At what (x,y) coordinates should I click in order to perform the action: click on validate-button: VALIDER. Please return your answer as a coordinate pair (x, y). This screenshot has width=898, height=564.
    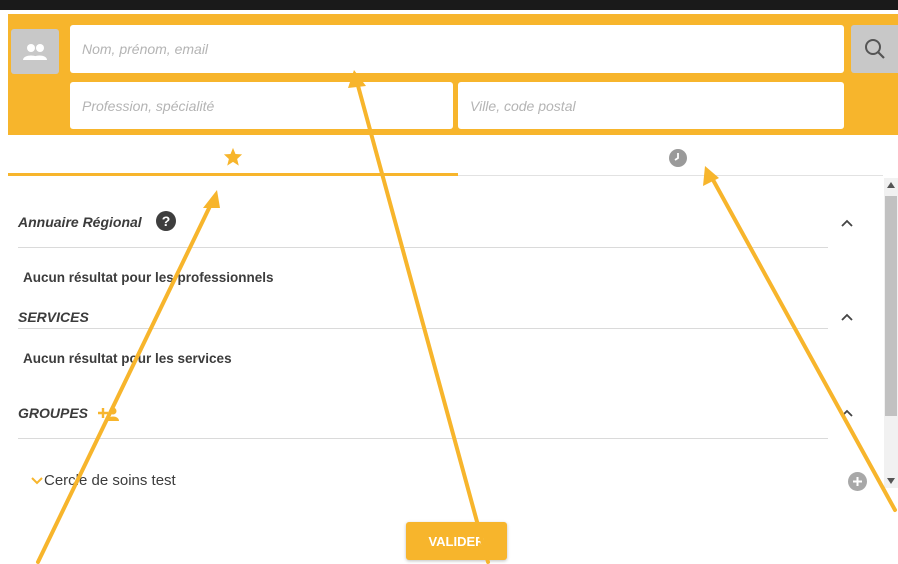
    Looking at the image, I should click on (456, 541).